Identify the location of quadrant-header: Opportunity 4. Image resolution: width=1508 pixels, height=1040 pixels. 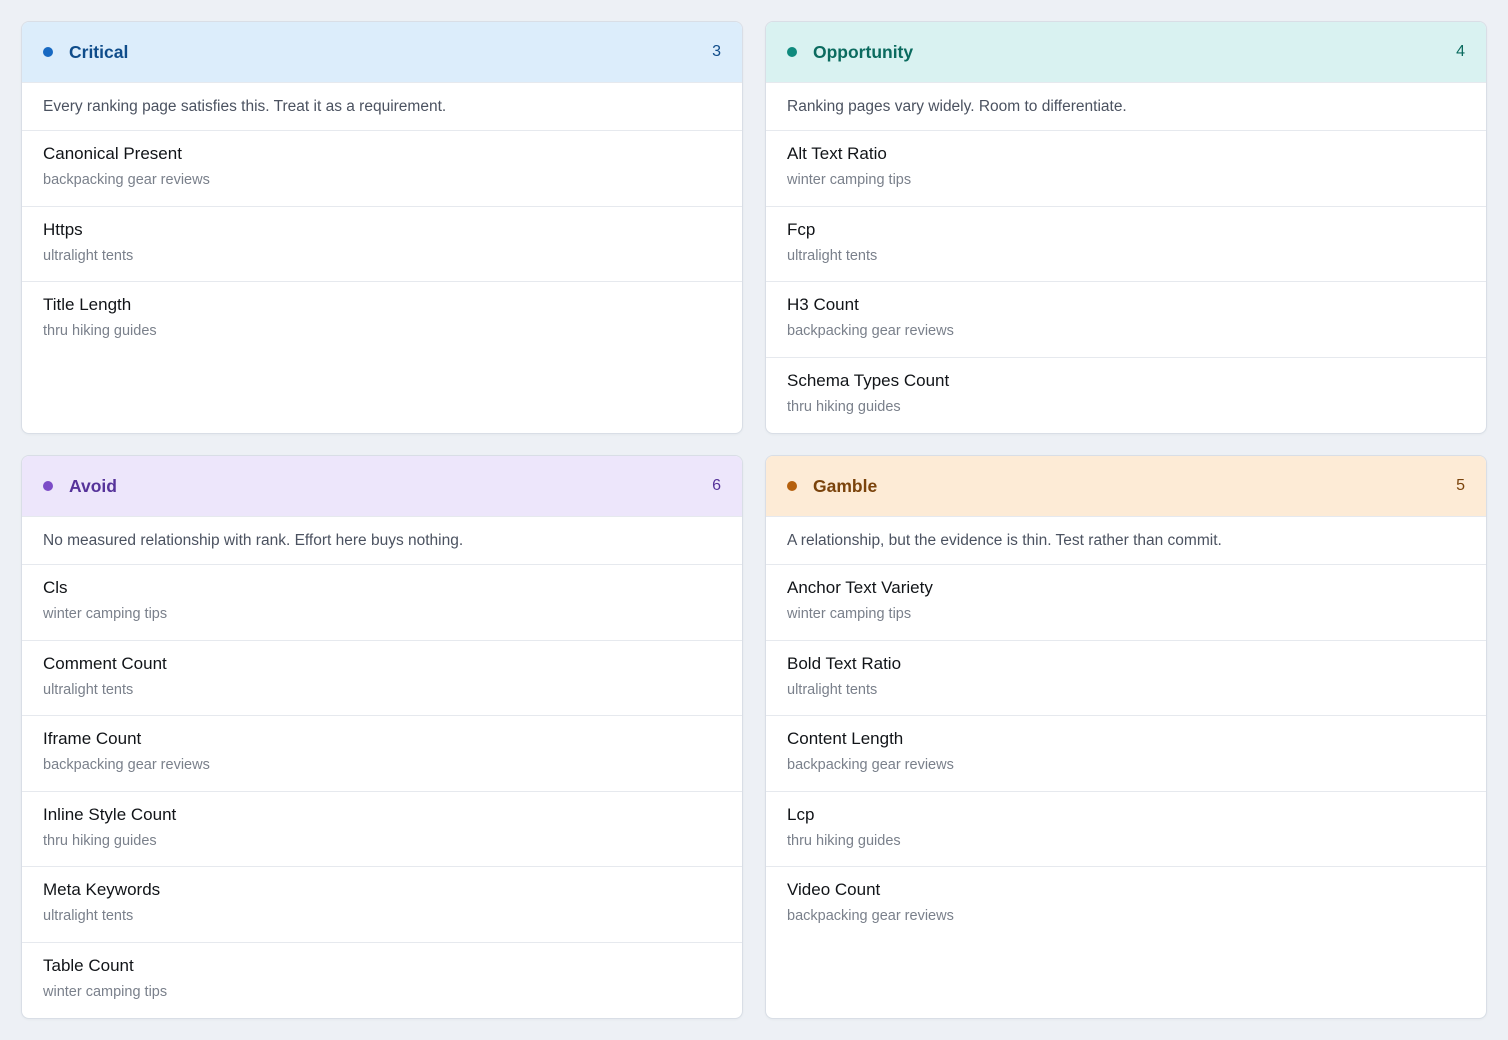
(1126, 52).